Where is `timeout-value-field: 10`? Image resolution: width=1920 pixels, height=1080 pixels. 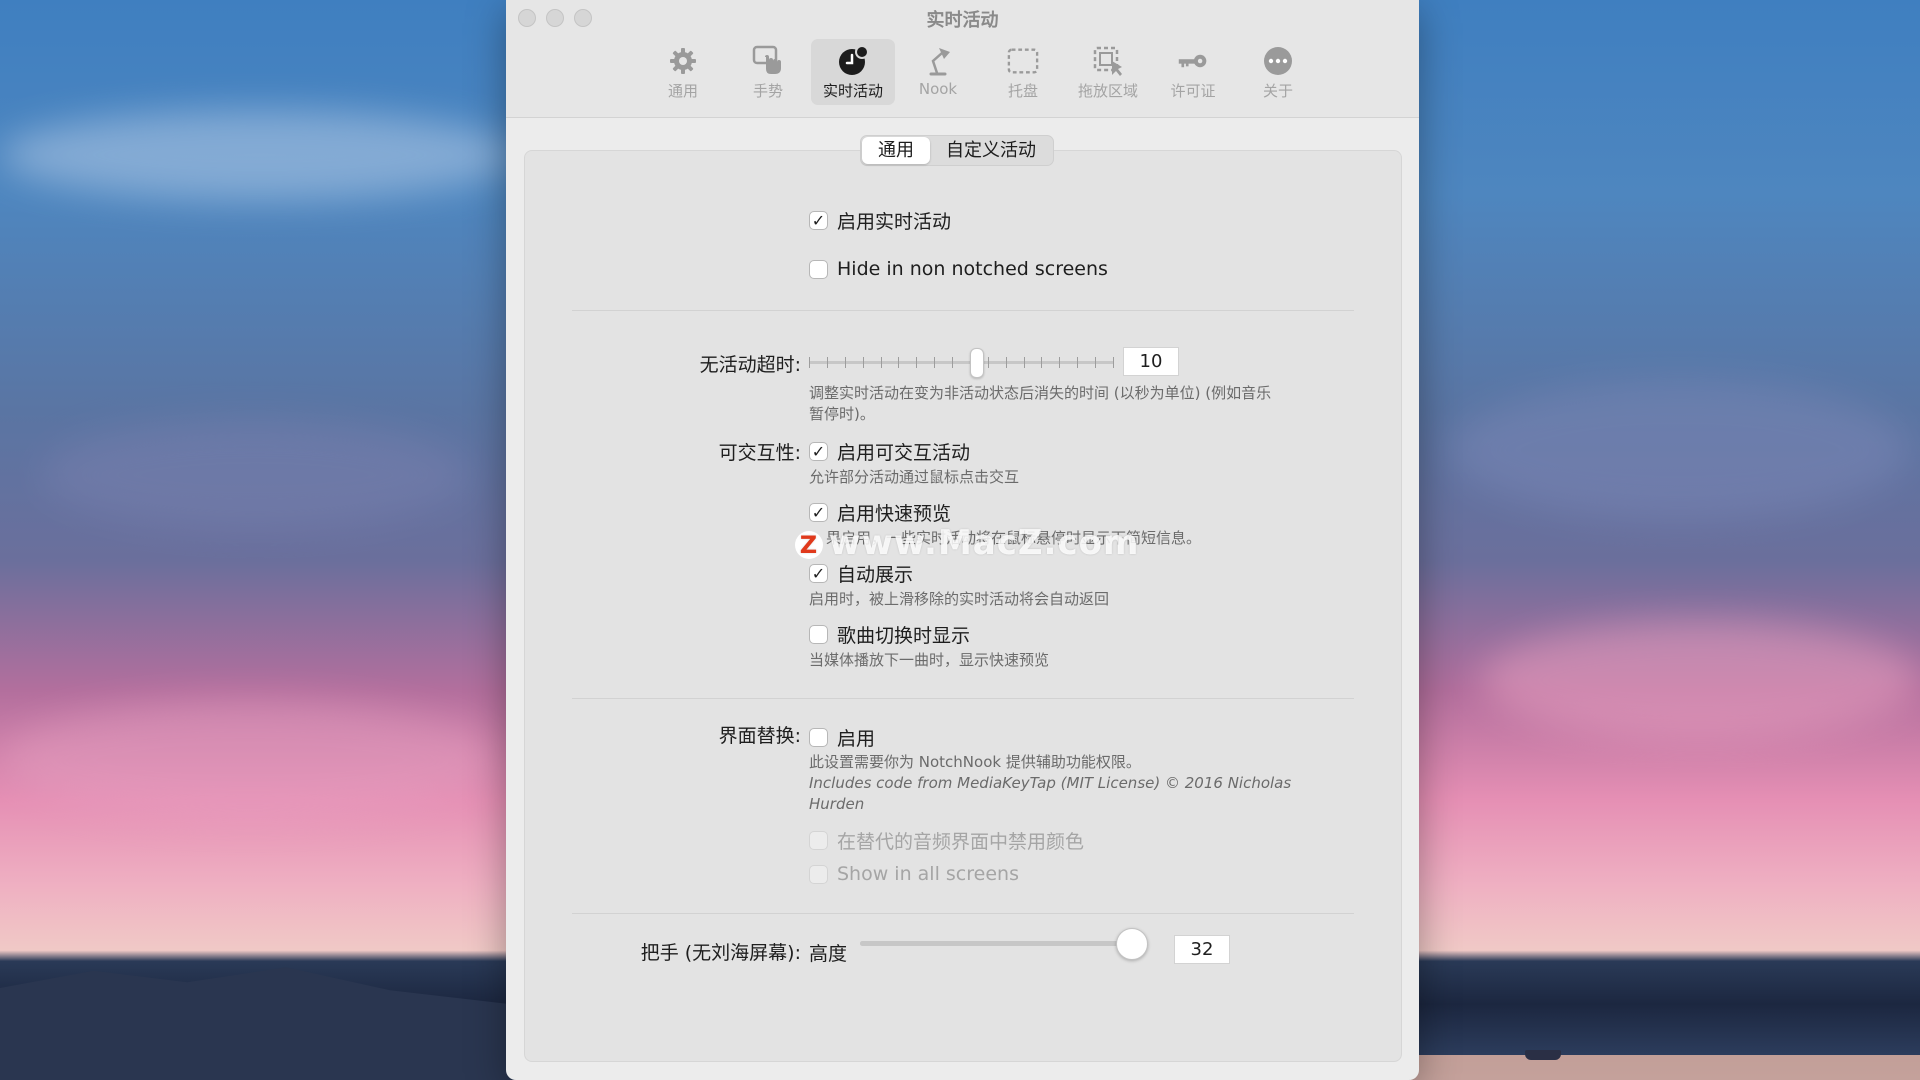
timeout-value-field: 10 is located at coordinates (1151, 361).